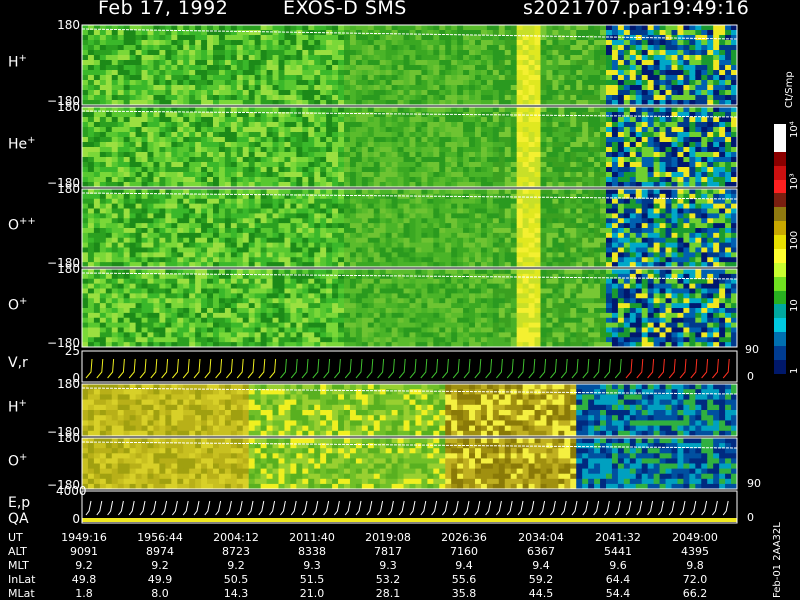 Image resolution: width=800 pixels, height=600 pixels. I want to click on footer-cell: 35.8, so click(464, 593).